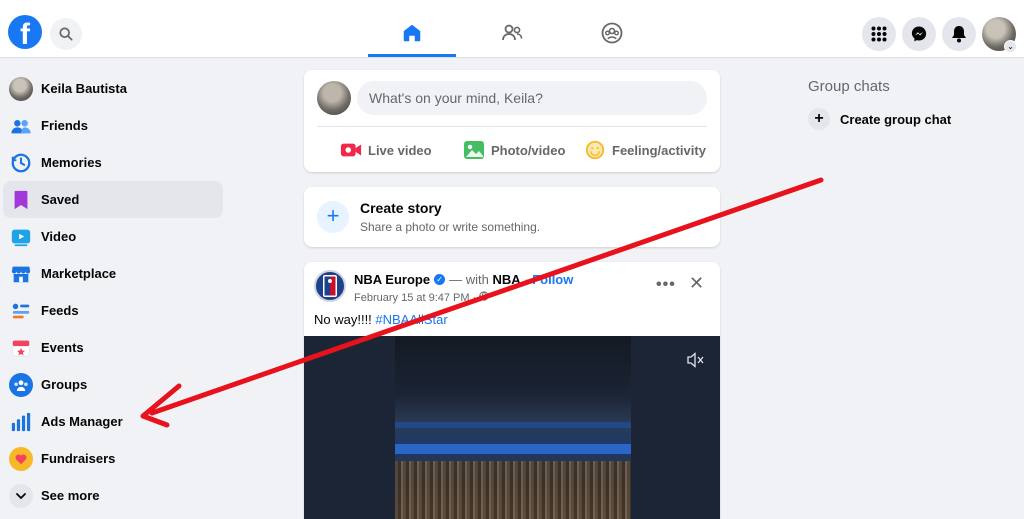 Image resolution: width=1024 pixels, height=519 pixels. Describe the element at coordinates (113, 236) in the screenshot. I see `sidebar-item-video: Video` at that location.